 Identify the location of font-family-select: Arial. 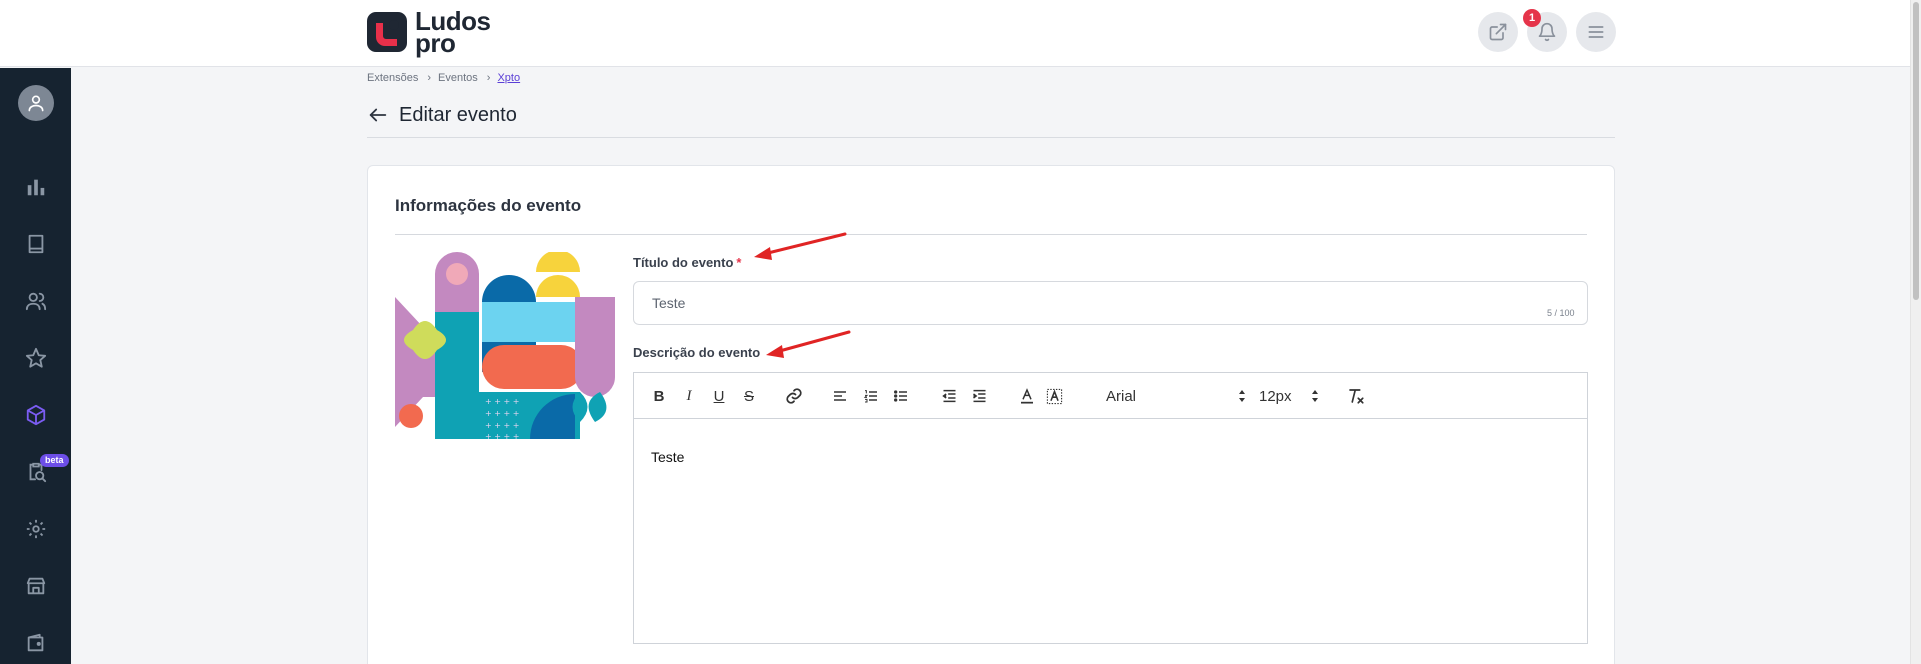
(1176, 396).